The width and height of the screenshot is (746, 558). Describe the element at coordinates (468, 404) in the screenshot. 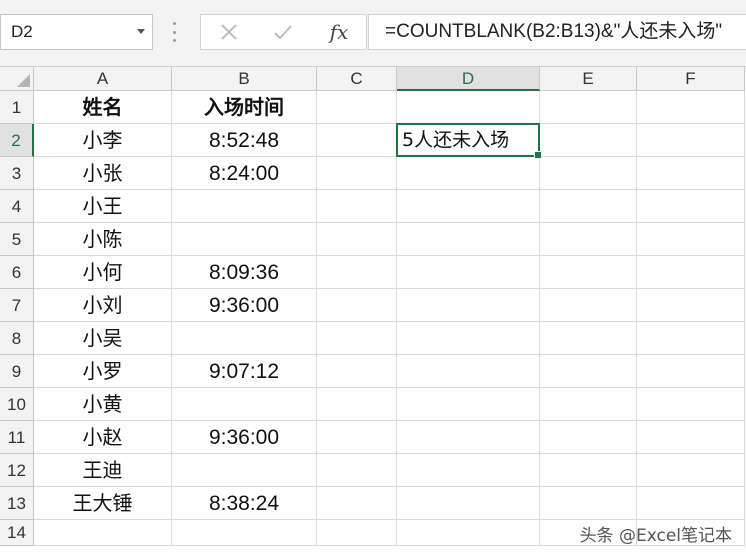

I see `cell-d10` at that location.